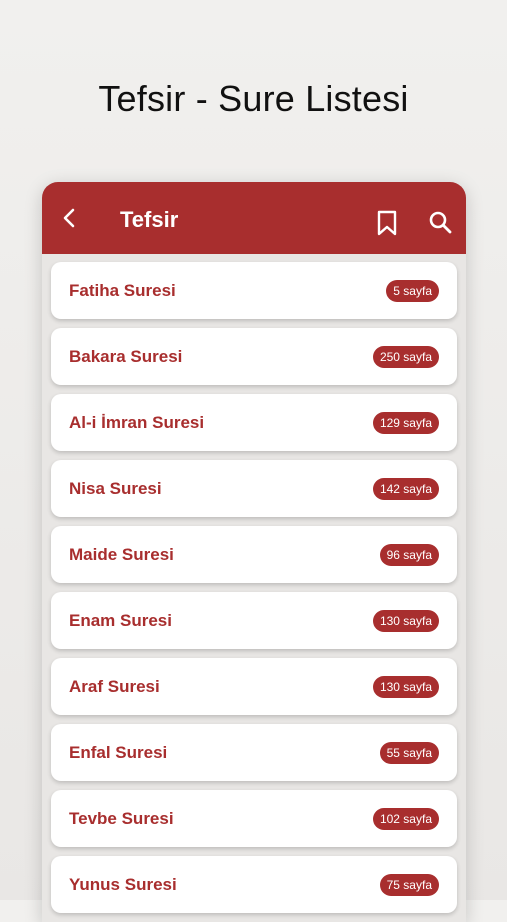 The height and width of the screenshot is (922, 507). Describe the element at coordinates (254, 290) in the screenshot. I see `list-item: Fatiha Suresi 5 sayfa` at that location.